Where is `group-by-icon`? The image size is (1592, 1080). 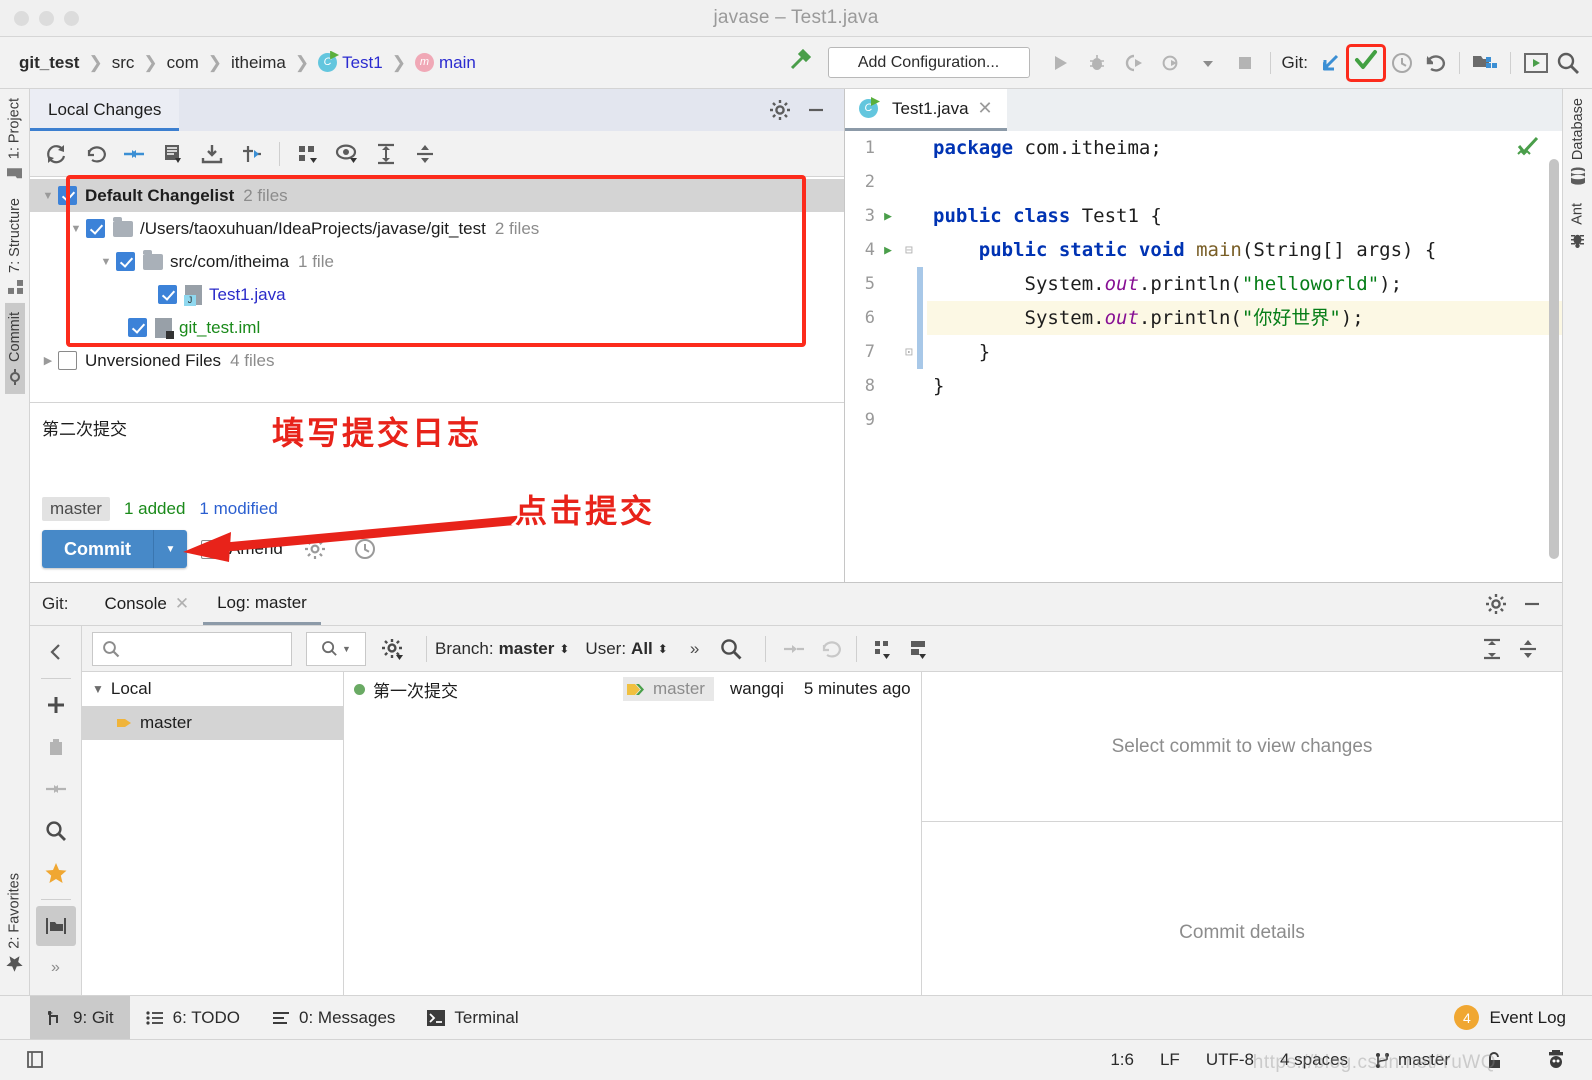
group-by-icon is located at coordinates (883, 649).